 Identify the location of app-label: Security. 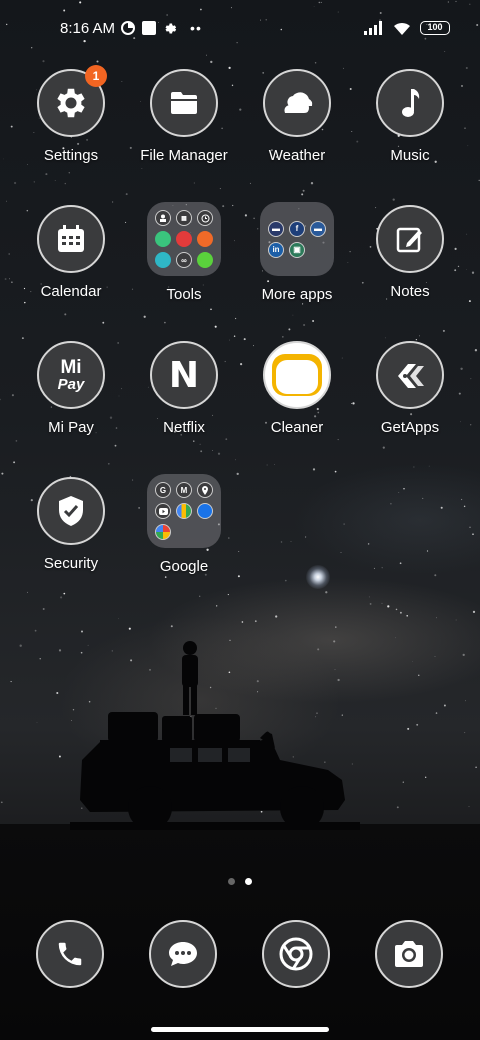
(71, 563).